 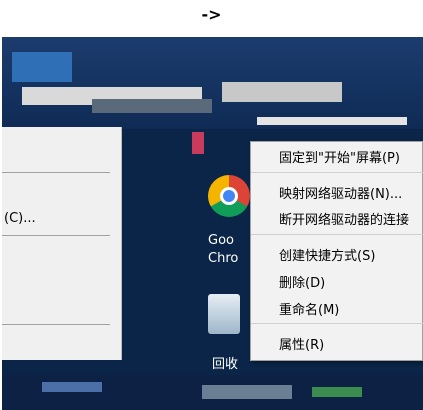 I want to click on transition-arrow: ->, so click(x=211, y=14).